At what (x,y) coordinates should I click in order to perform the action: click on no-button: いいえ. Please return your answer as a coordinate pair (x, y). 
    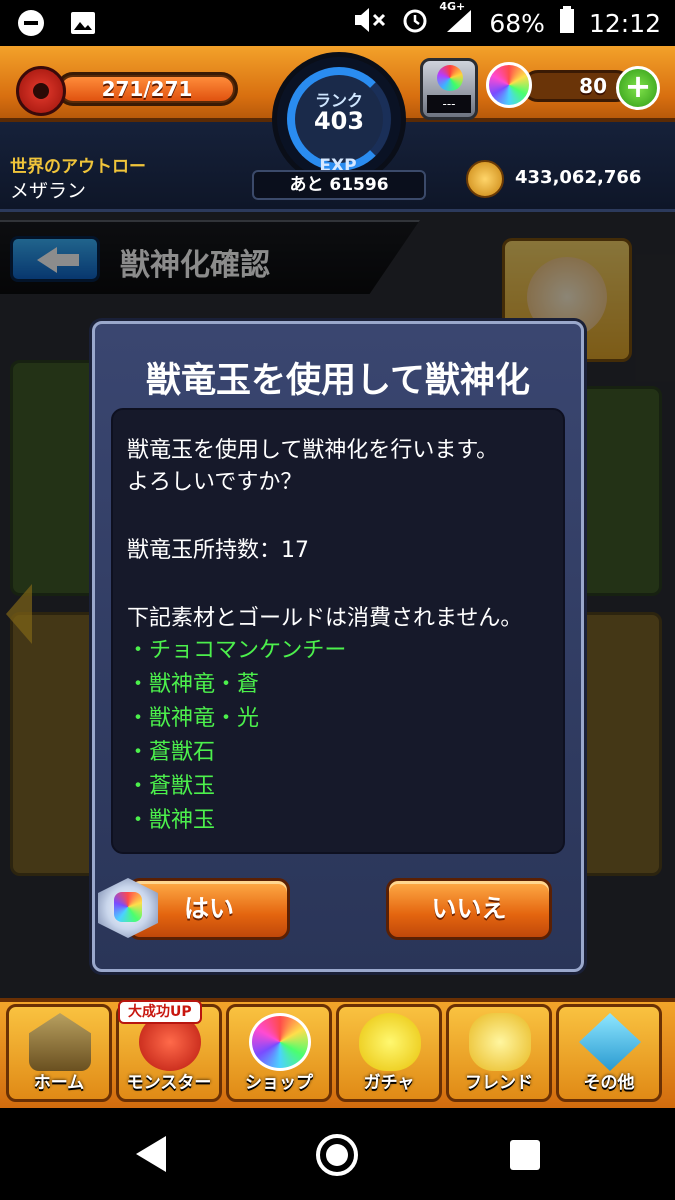
    Looking at the image, I should click on (469, 909).